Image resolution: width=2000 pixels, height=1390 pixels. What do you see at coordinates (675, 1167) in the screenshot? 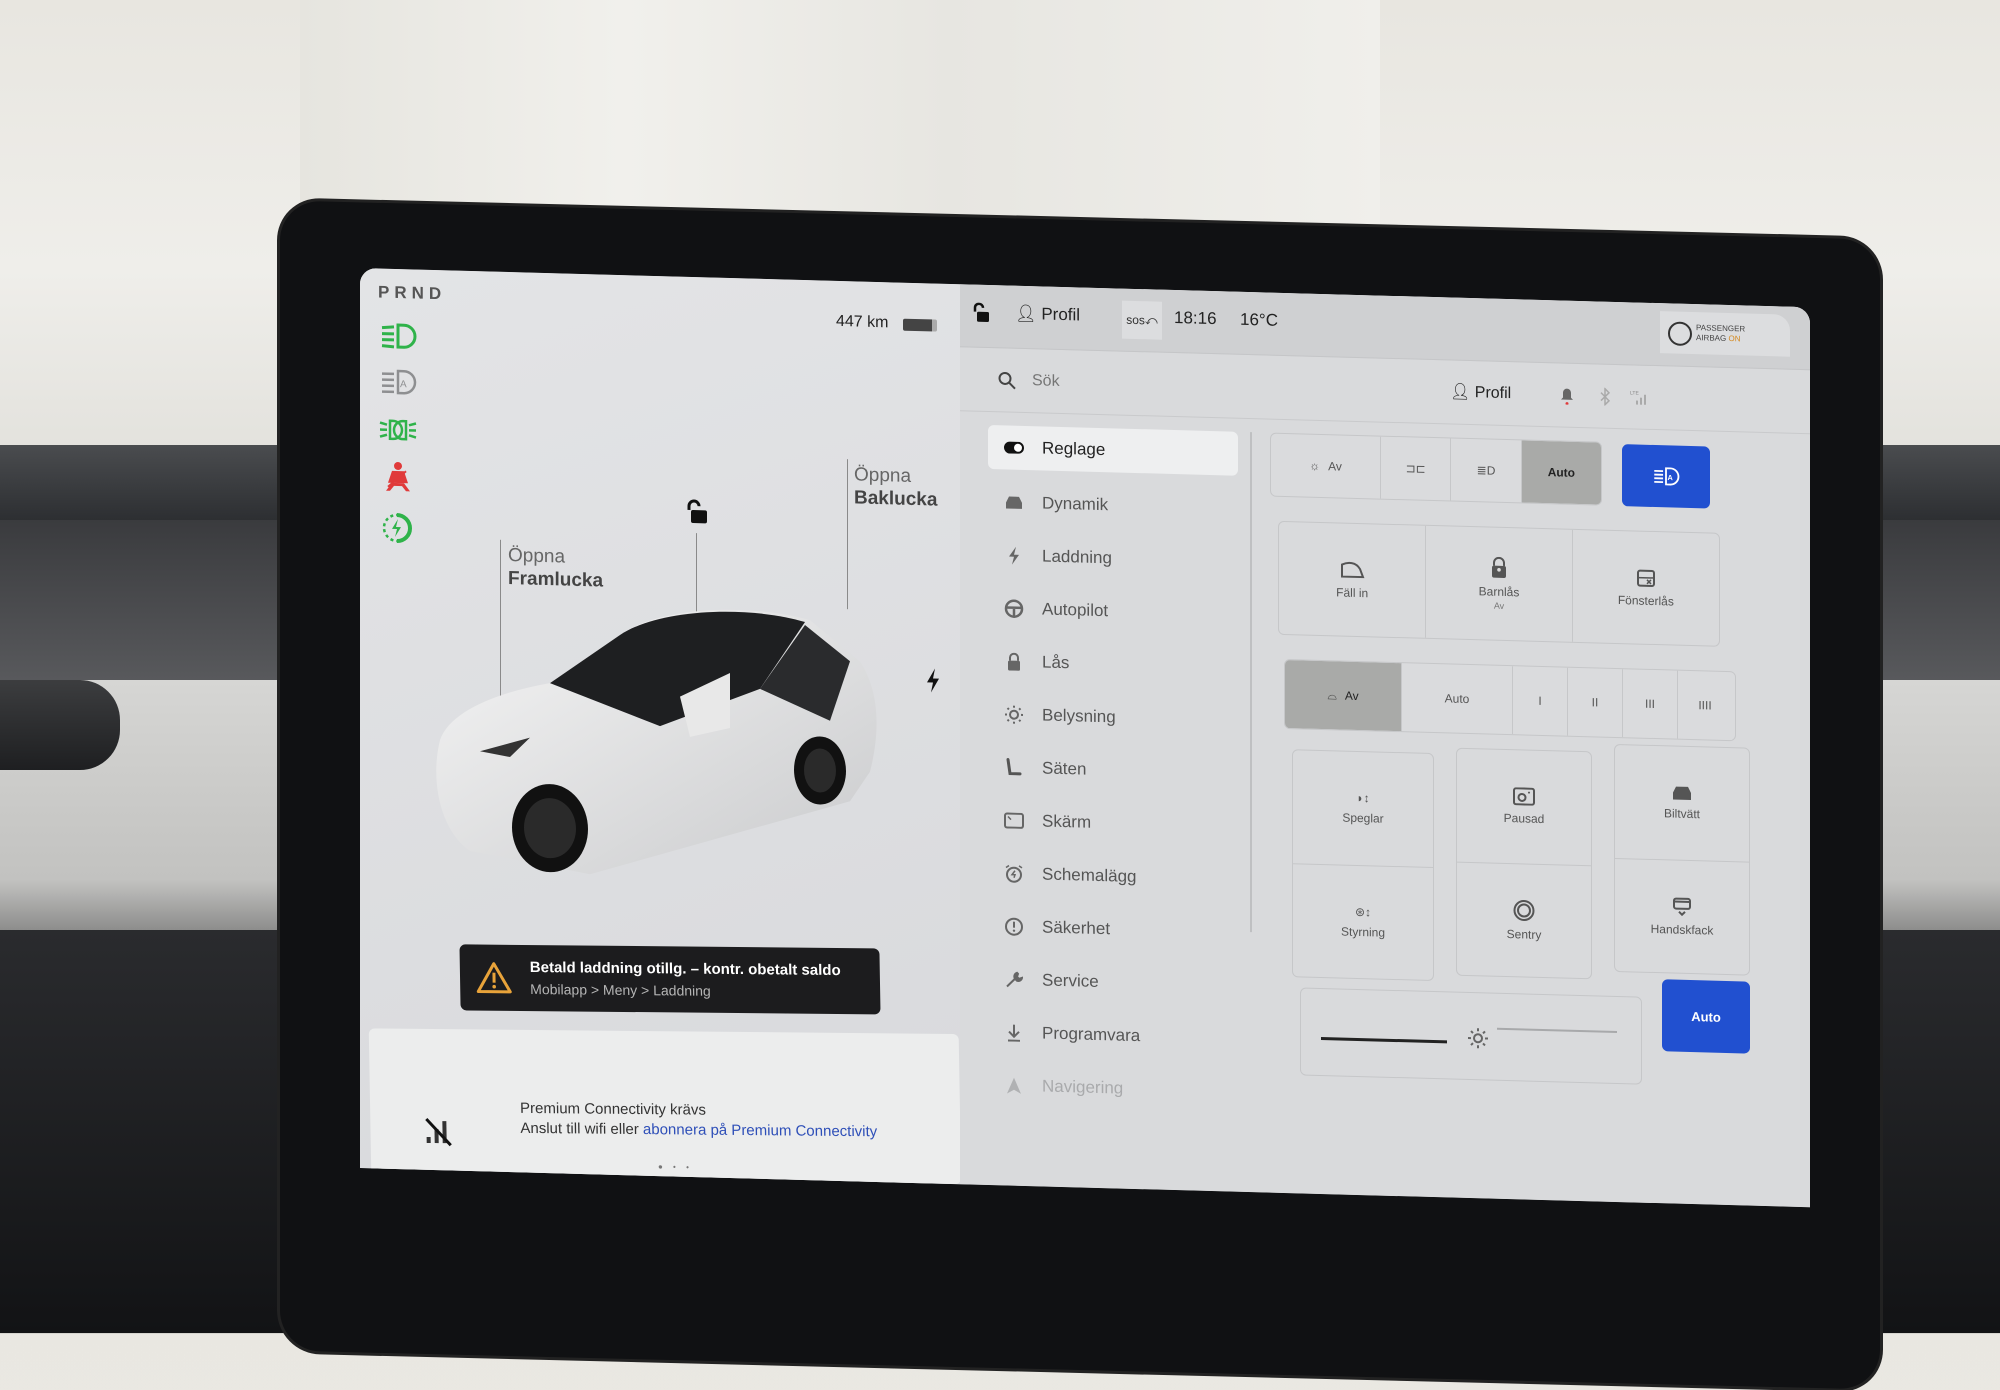
I see `page-indicator: ● • •` at bounding box center [675, 1167].